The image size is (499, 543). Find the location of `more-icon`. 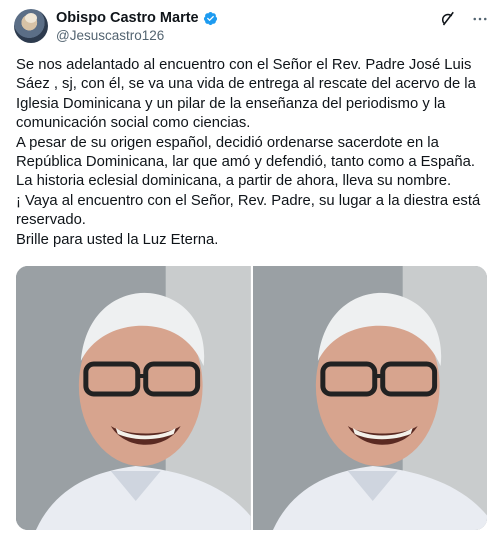

more-icon is located at coordinates (480, 19).